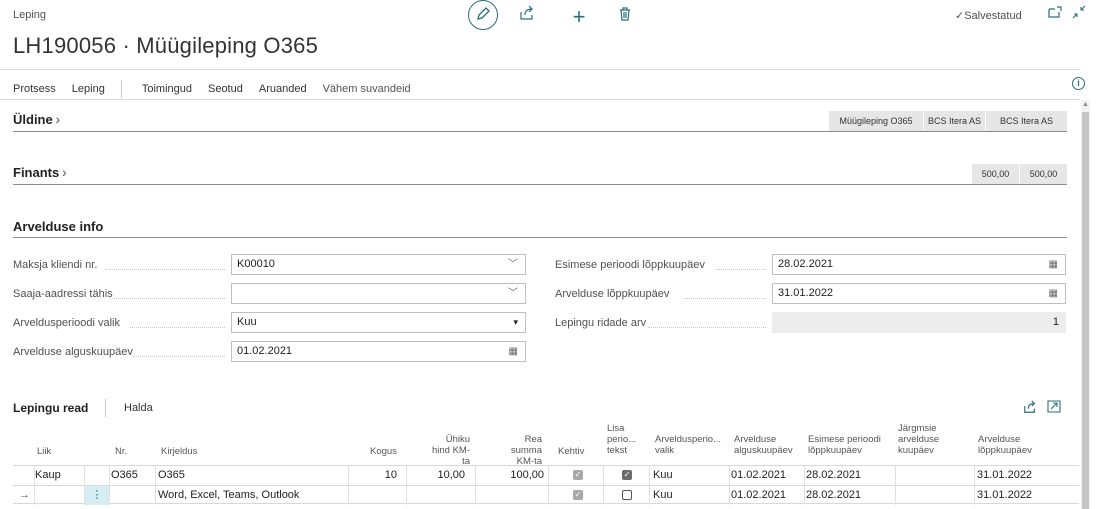 Image resolution: width=1096 pixels, height=509 pixels. Describe the element at coordinates (171, 475) in the screenshot. I see `cell-description: O365` at that location.